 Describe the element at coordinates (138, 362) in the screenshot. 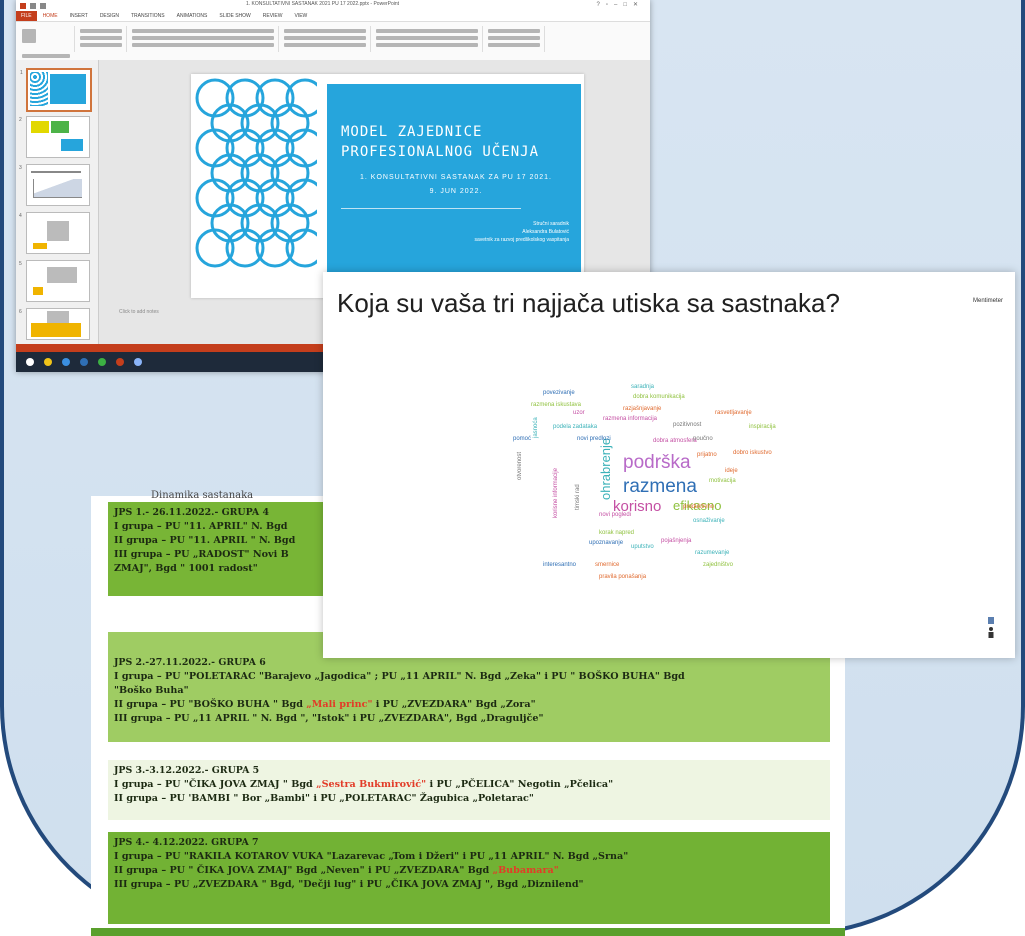

I see `app-icon` at that location.